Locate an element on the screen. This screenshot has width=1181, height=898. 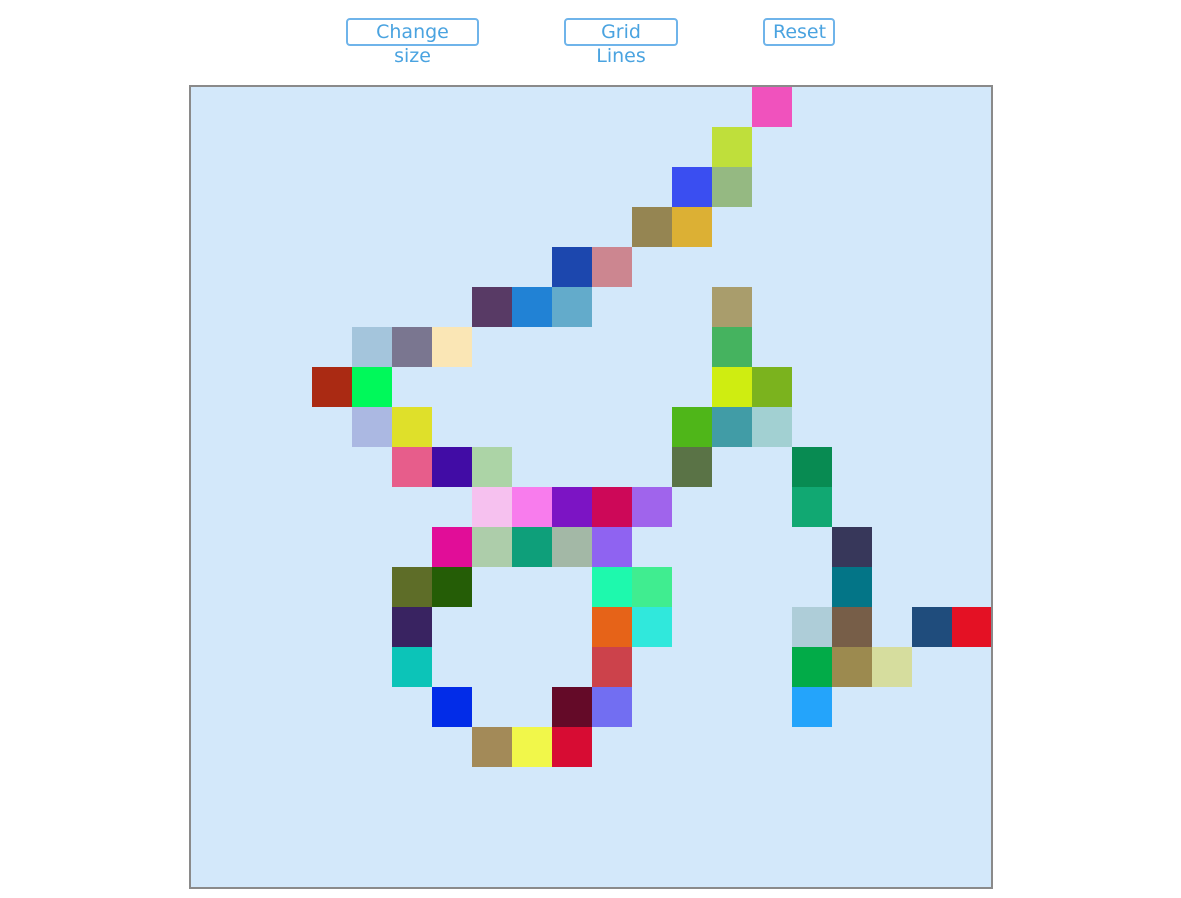
reset-button: Reset is located at coordinates (799, 32).